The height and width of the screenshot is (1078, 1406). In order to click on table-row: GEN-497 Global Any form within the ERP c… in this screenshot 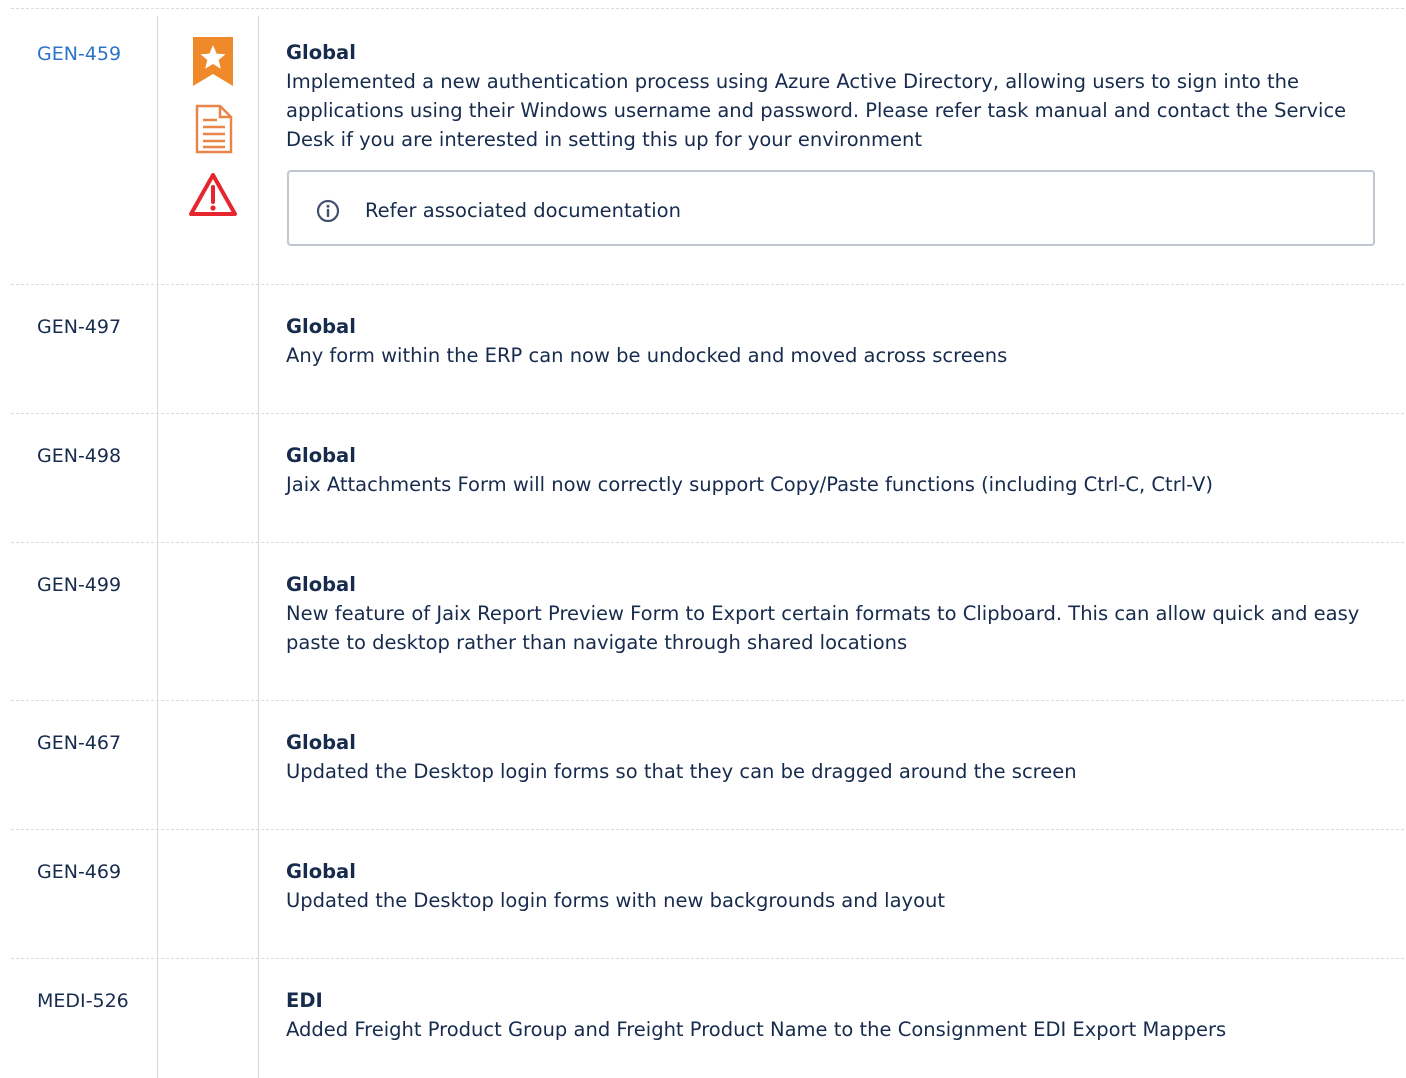, I will do `click(708, 348)`.